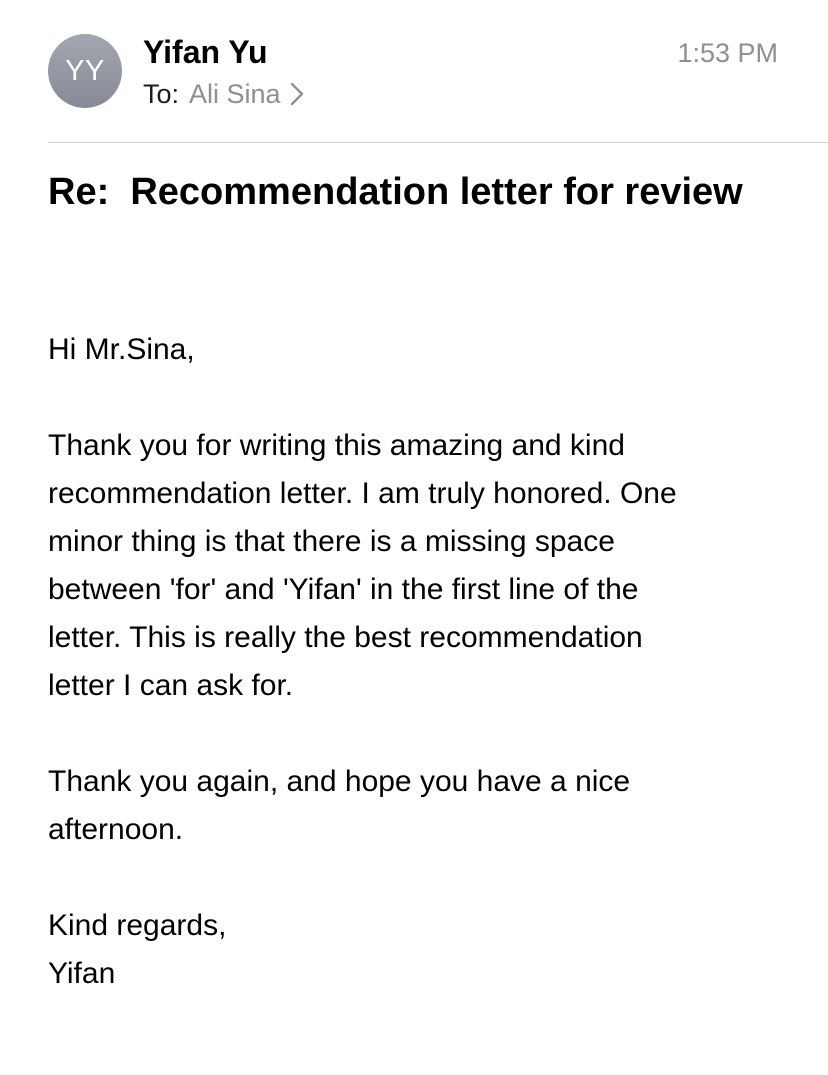  I want to click on message-timestamp: 1:53 PM, so click(727, 53).